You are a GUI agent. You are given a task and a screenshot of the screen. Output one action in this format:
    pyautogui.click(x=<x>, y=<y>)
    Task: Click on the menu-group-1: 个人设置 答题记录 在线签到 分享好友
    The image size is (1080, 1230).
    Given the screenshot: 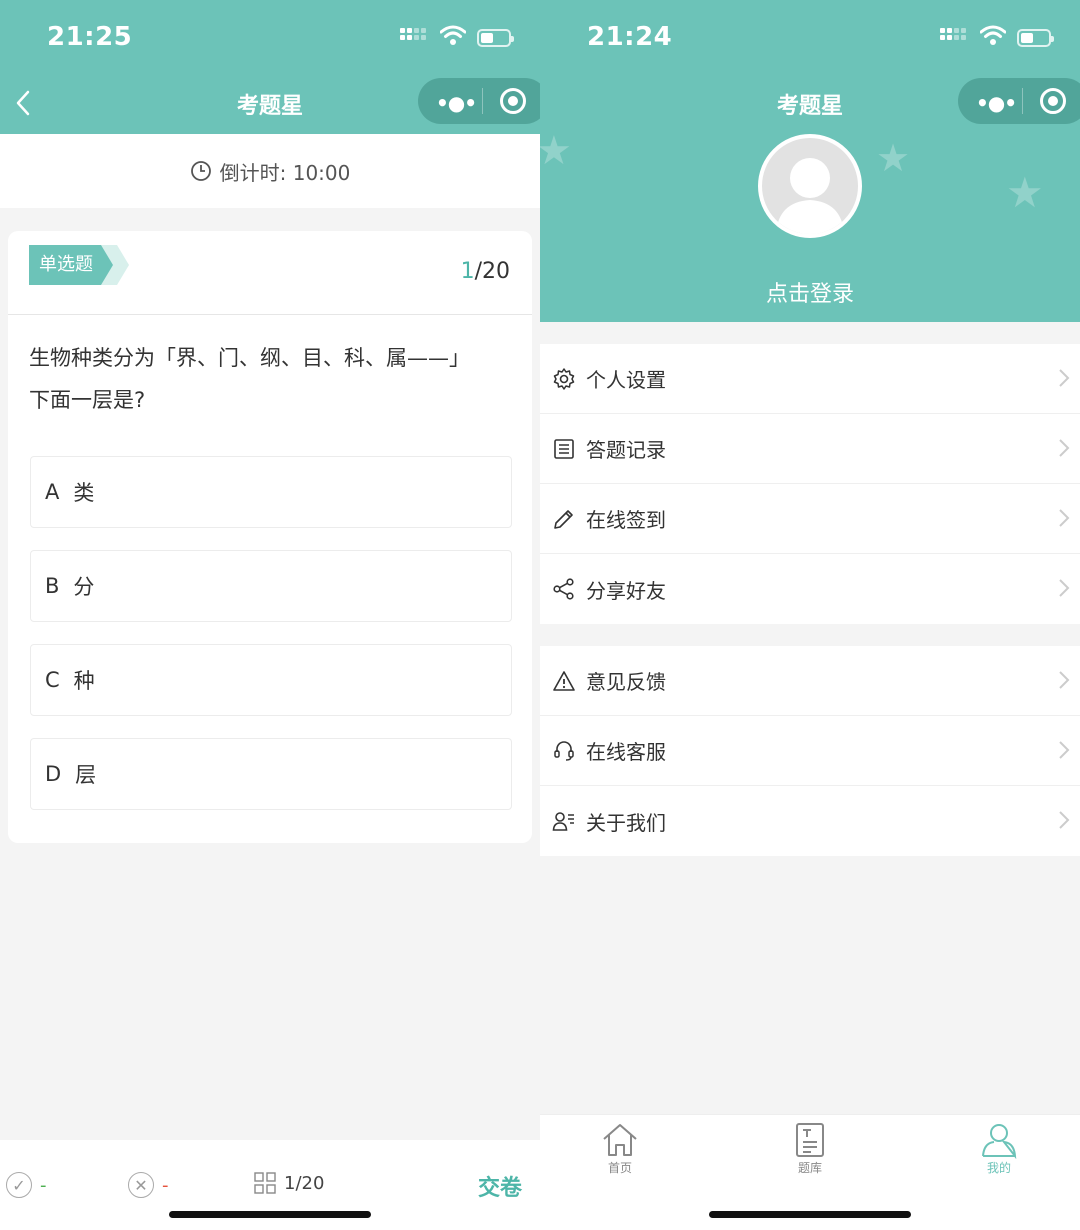 What is the action you would take?
    pyautogui.click(x=810, y=484)
    